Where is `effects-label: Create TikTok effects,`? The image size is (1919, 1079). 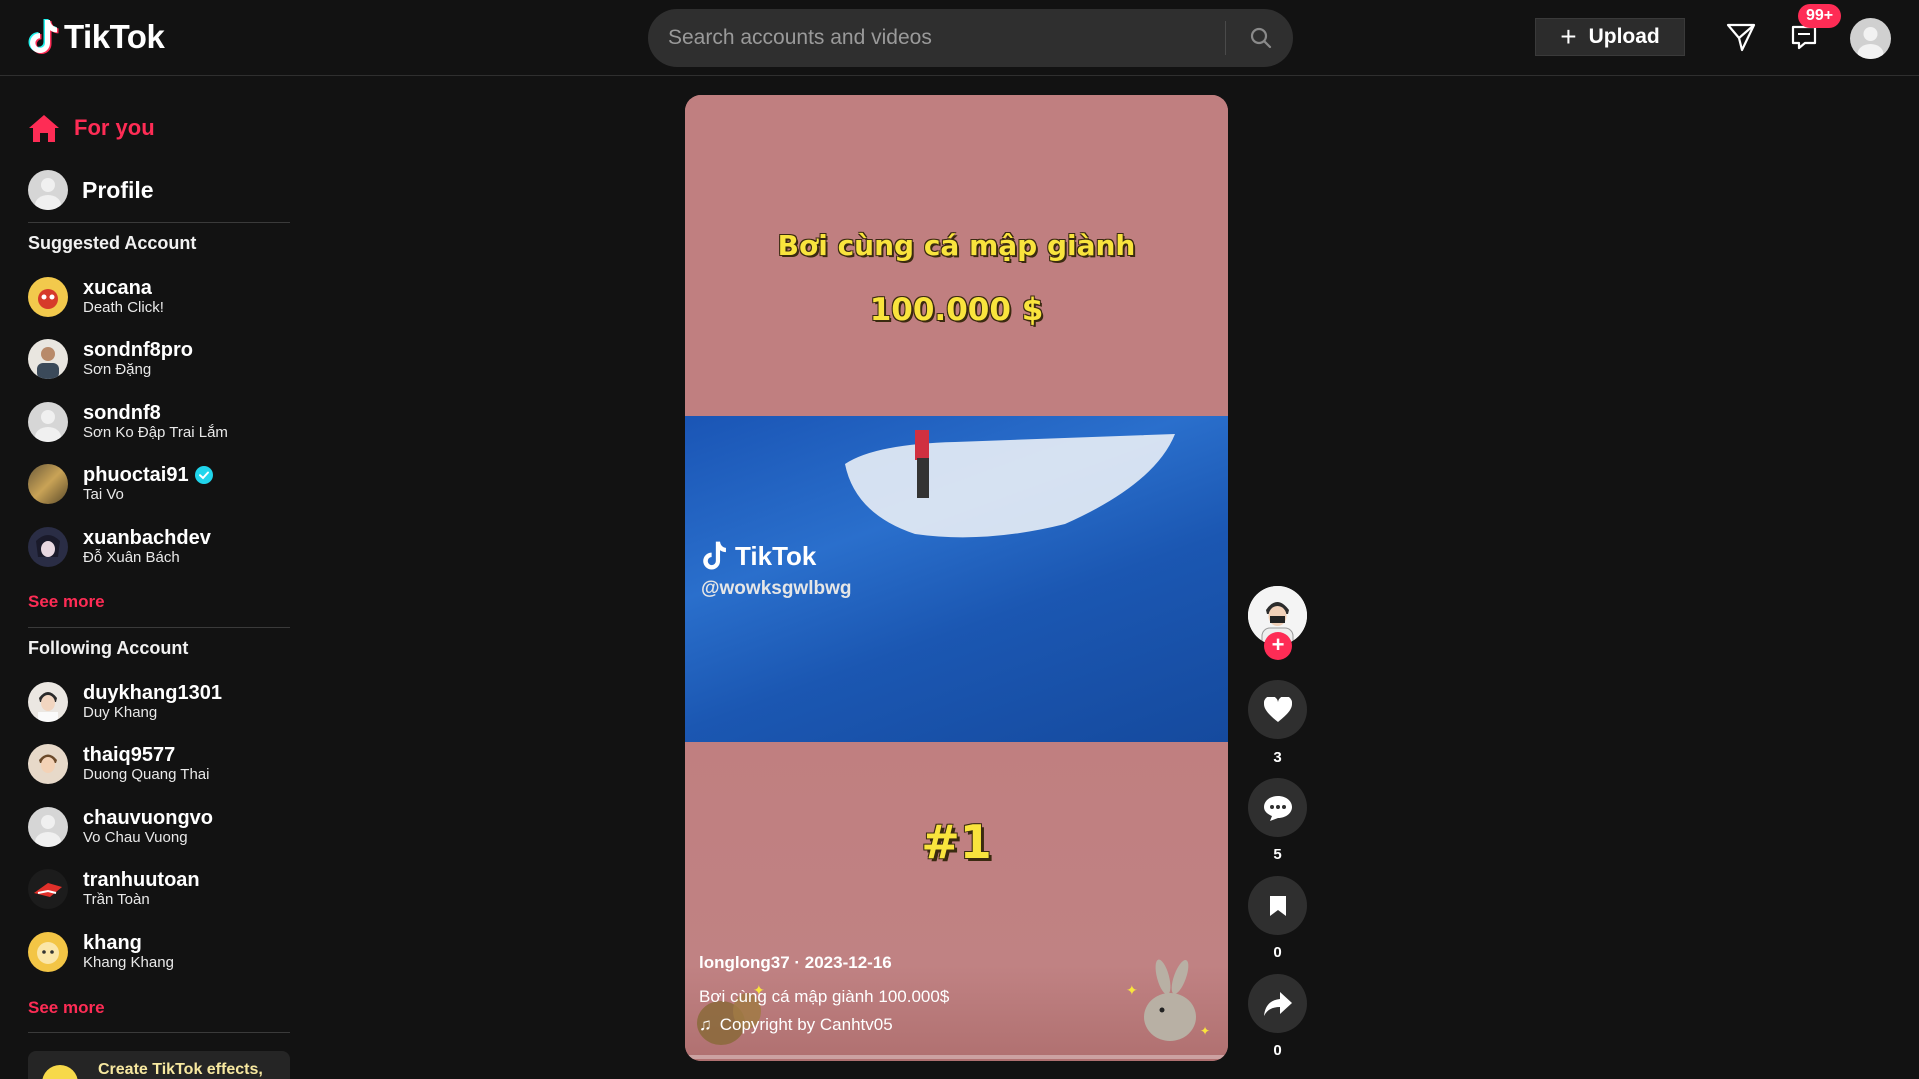
effects-label: Create TikTok effects, is located at coordinates (180, 1069).